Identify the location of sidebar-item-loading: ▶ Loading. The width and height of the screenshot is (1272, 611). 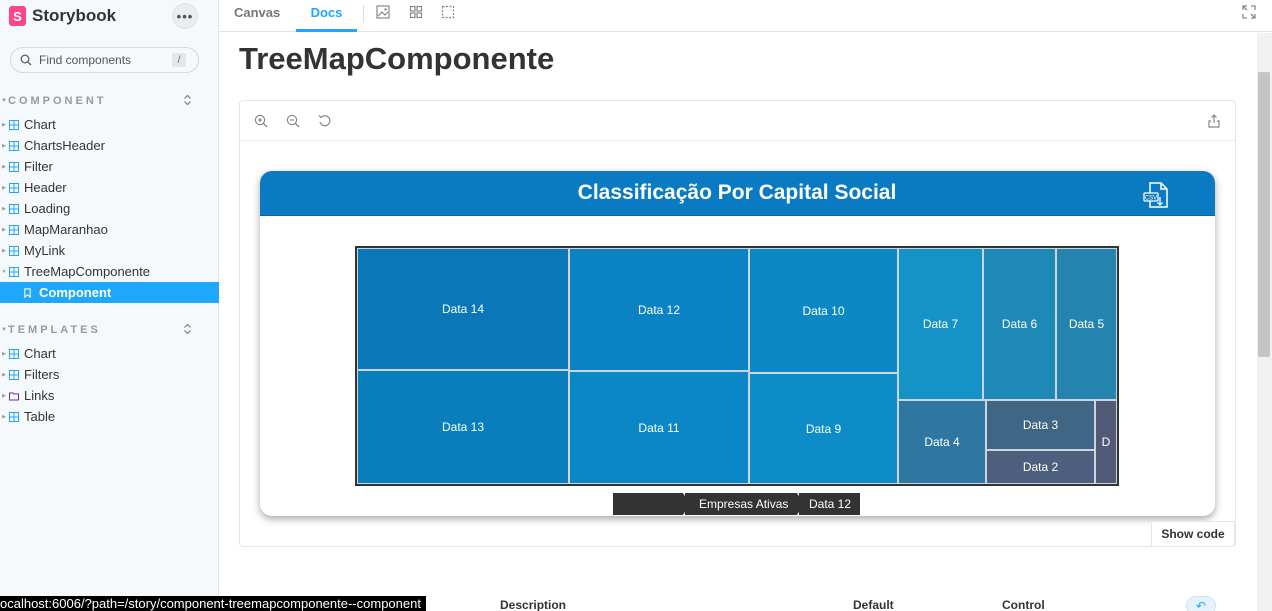
(109, 208).